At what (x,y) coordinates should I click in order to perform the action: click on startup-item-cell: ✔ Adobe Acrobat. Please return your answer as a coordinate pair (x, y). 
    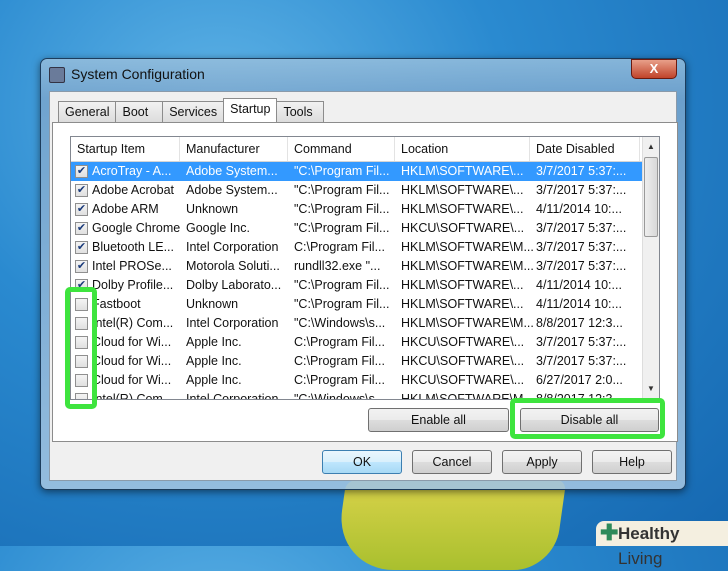
    Looking at the image, I should click on (125, 190).